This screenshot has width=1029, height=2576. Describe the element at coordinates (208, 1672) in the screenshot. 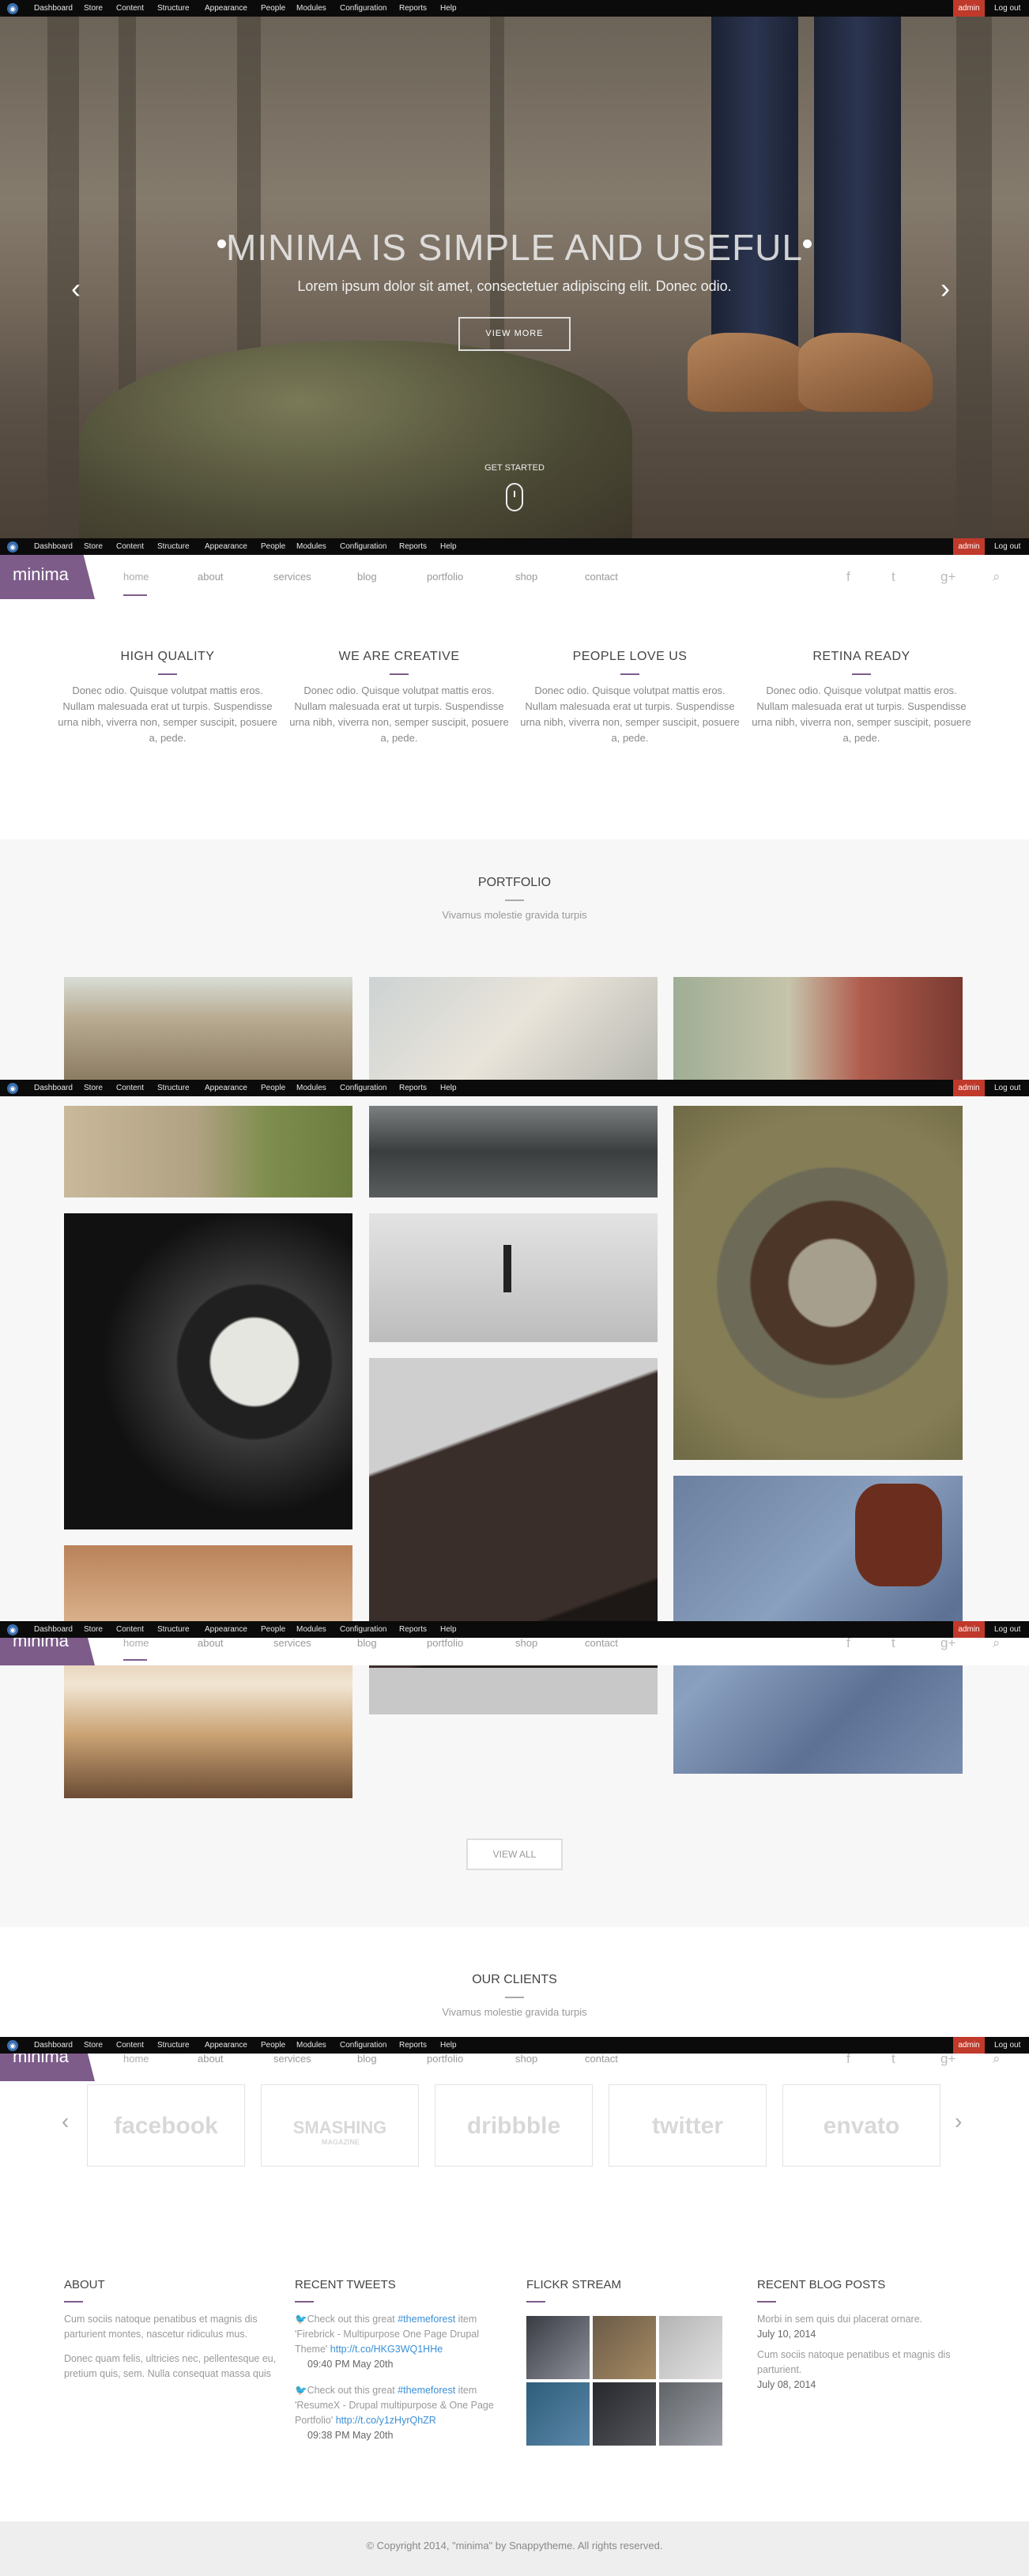

I see `pastry-image` at that location.